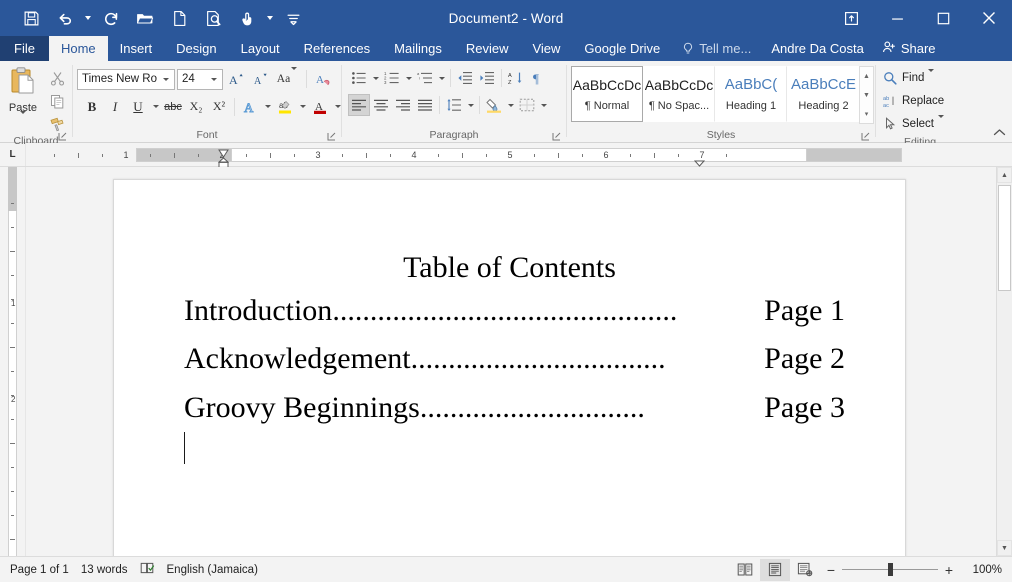 This screenshot has width=1012, height=582. What do you see at coordinates (897, 18) in the screenshot?
I see `minimize-button` at bounding box center [897, 18].